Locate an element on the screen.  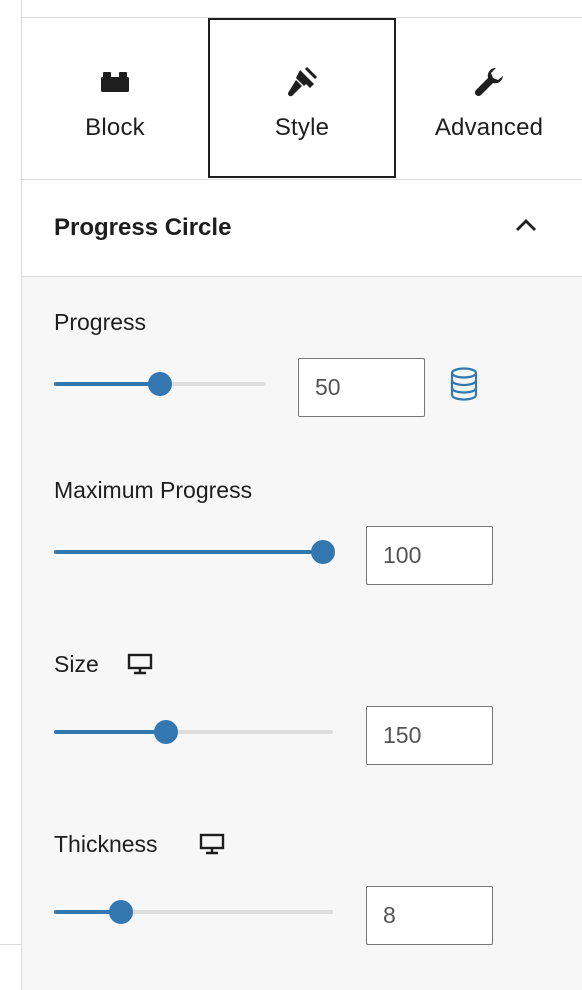
progress-label: Progress is located at coordinates (100, 322).